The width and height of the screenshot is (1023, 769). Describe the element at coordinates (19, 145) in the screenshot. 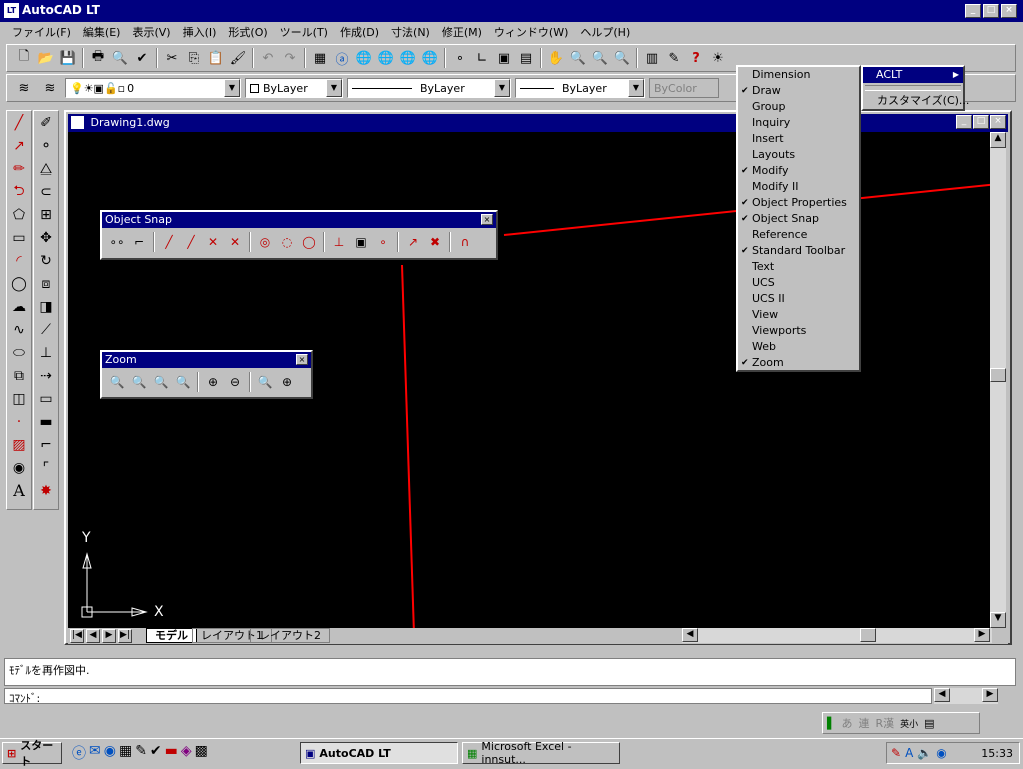

I see `ray-icon: ↗` at that location.